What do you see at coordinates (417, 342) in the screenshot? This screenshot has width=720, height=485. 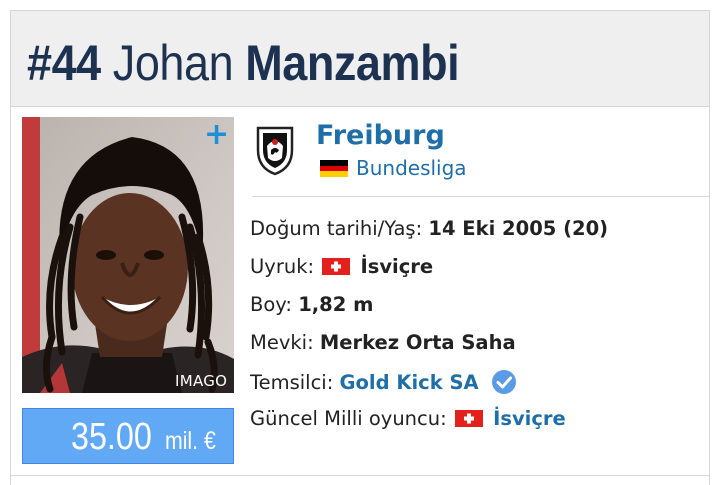 I see `position-value: Merkez Orta Saha` at bounding box center [417, 342].